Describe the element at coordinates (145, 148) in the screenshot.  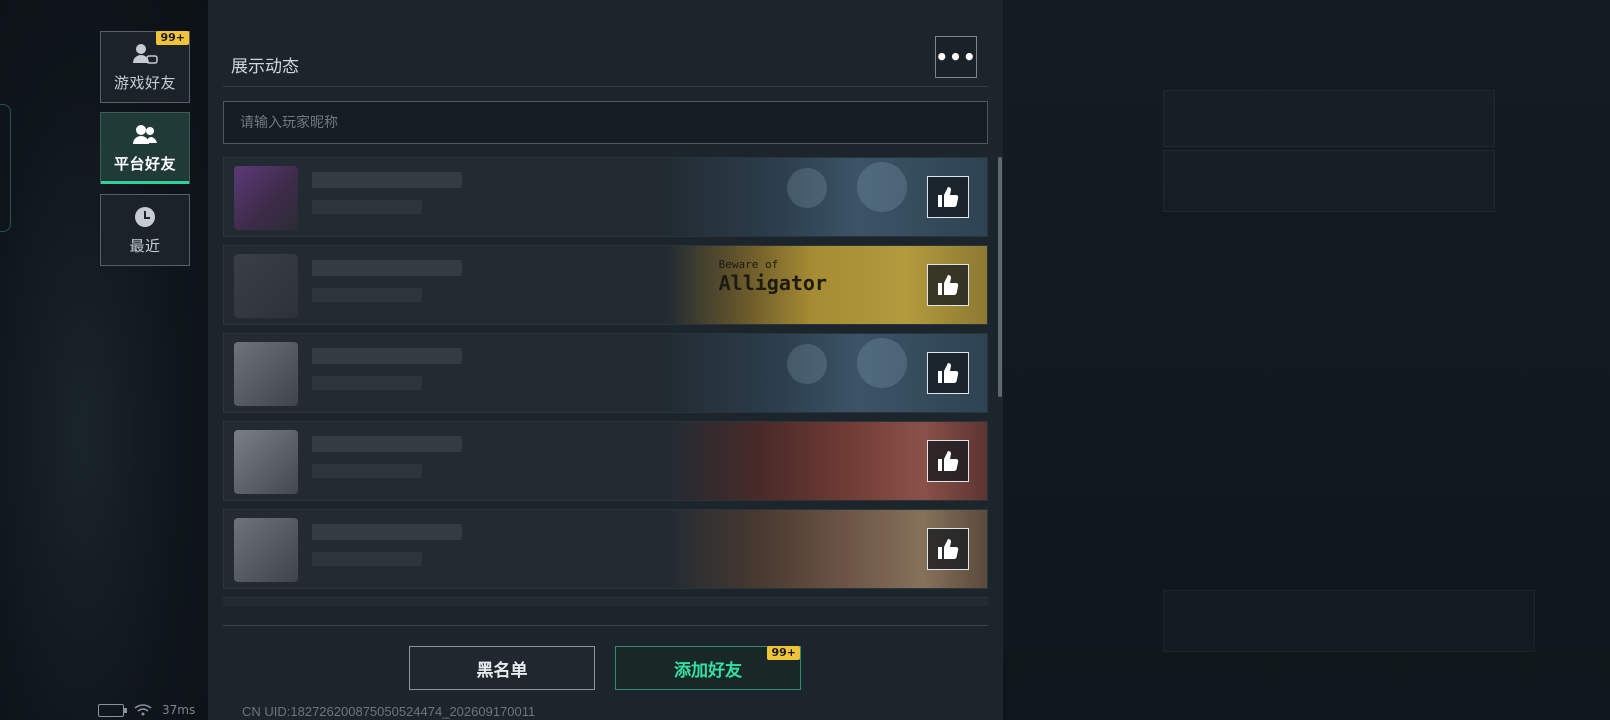
I see `tab-platform-friends: 平台好友` at that location.